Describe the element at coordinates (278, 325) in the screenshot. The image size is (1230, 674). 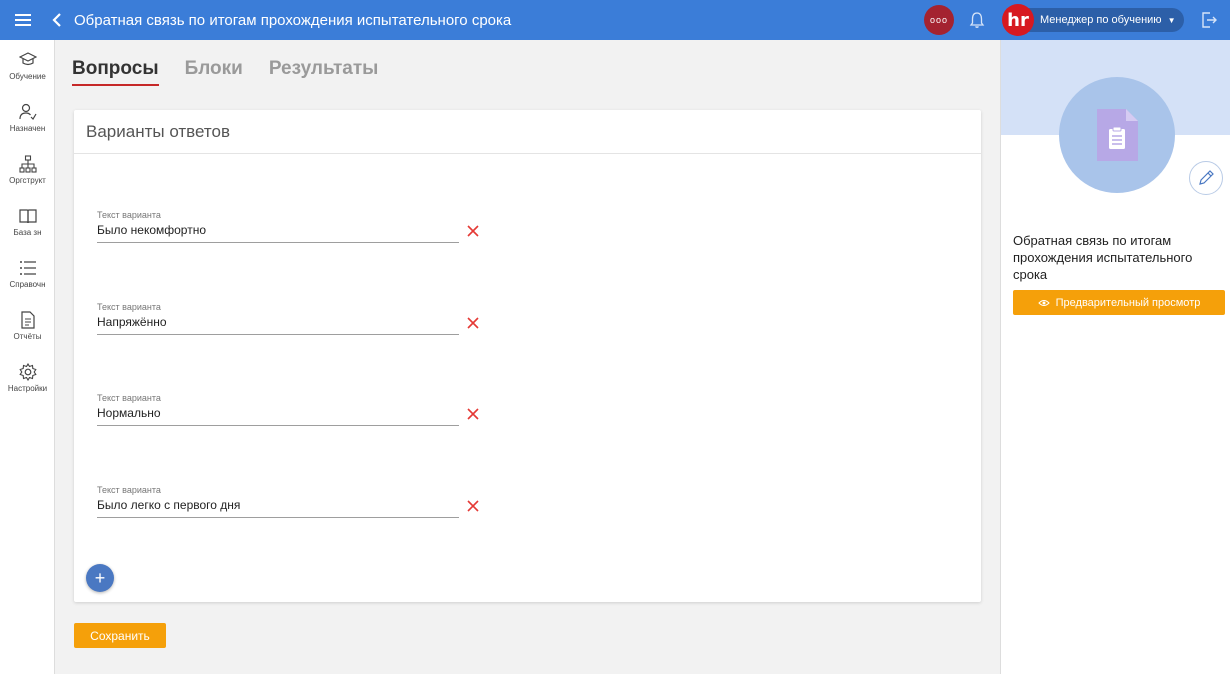
I see `option-input: Напряжённо` at that location.